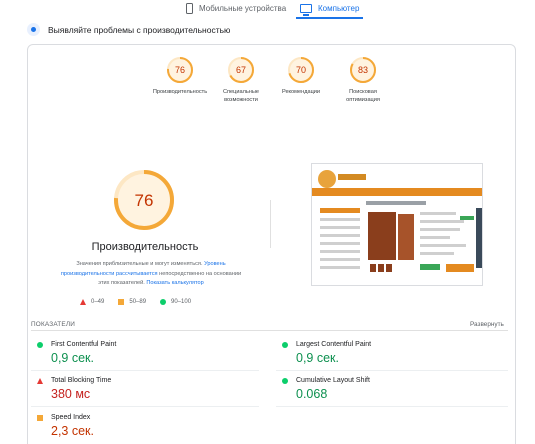  Describe the element at coordinates (40, 380) in the screenshot. I see `red-triangle-icon` at that location.